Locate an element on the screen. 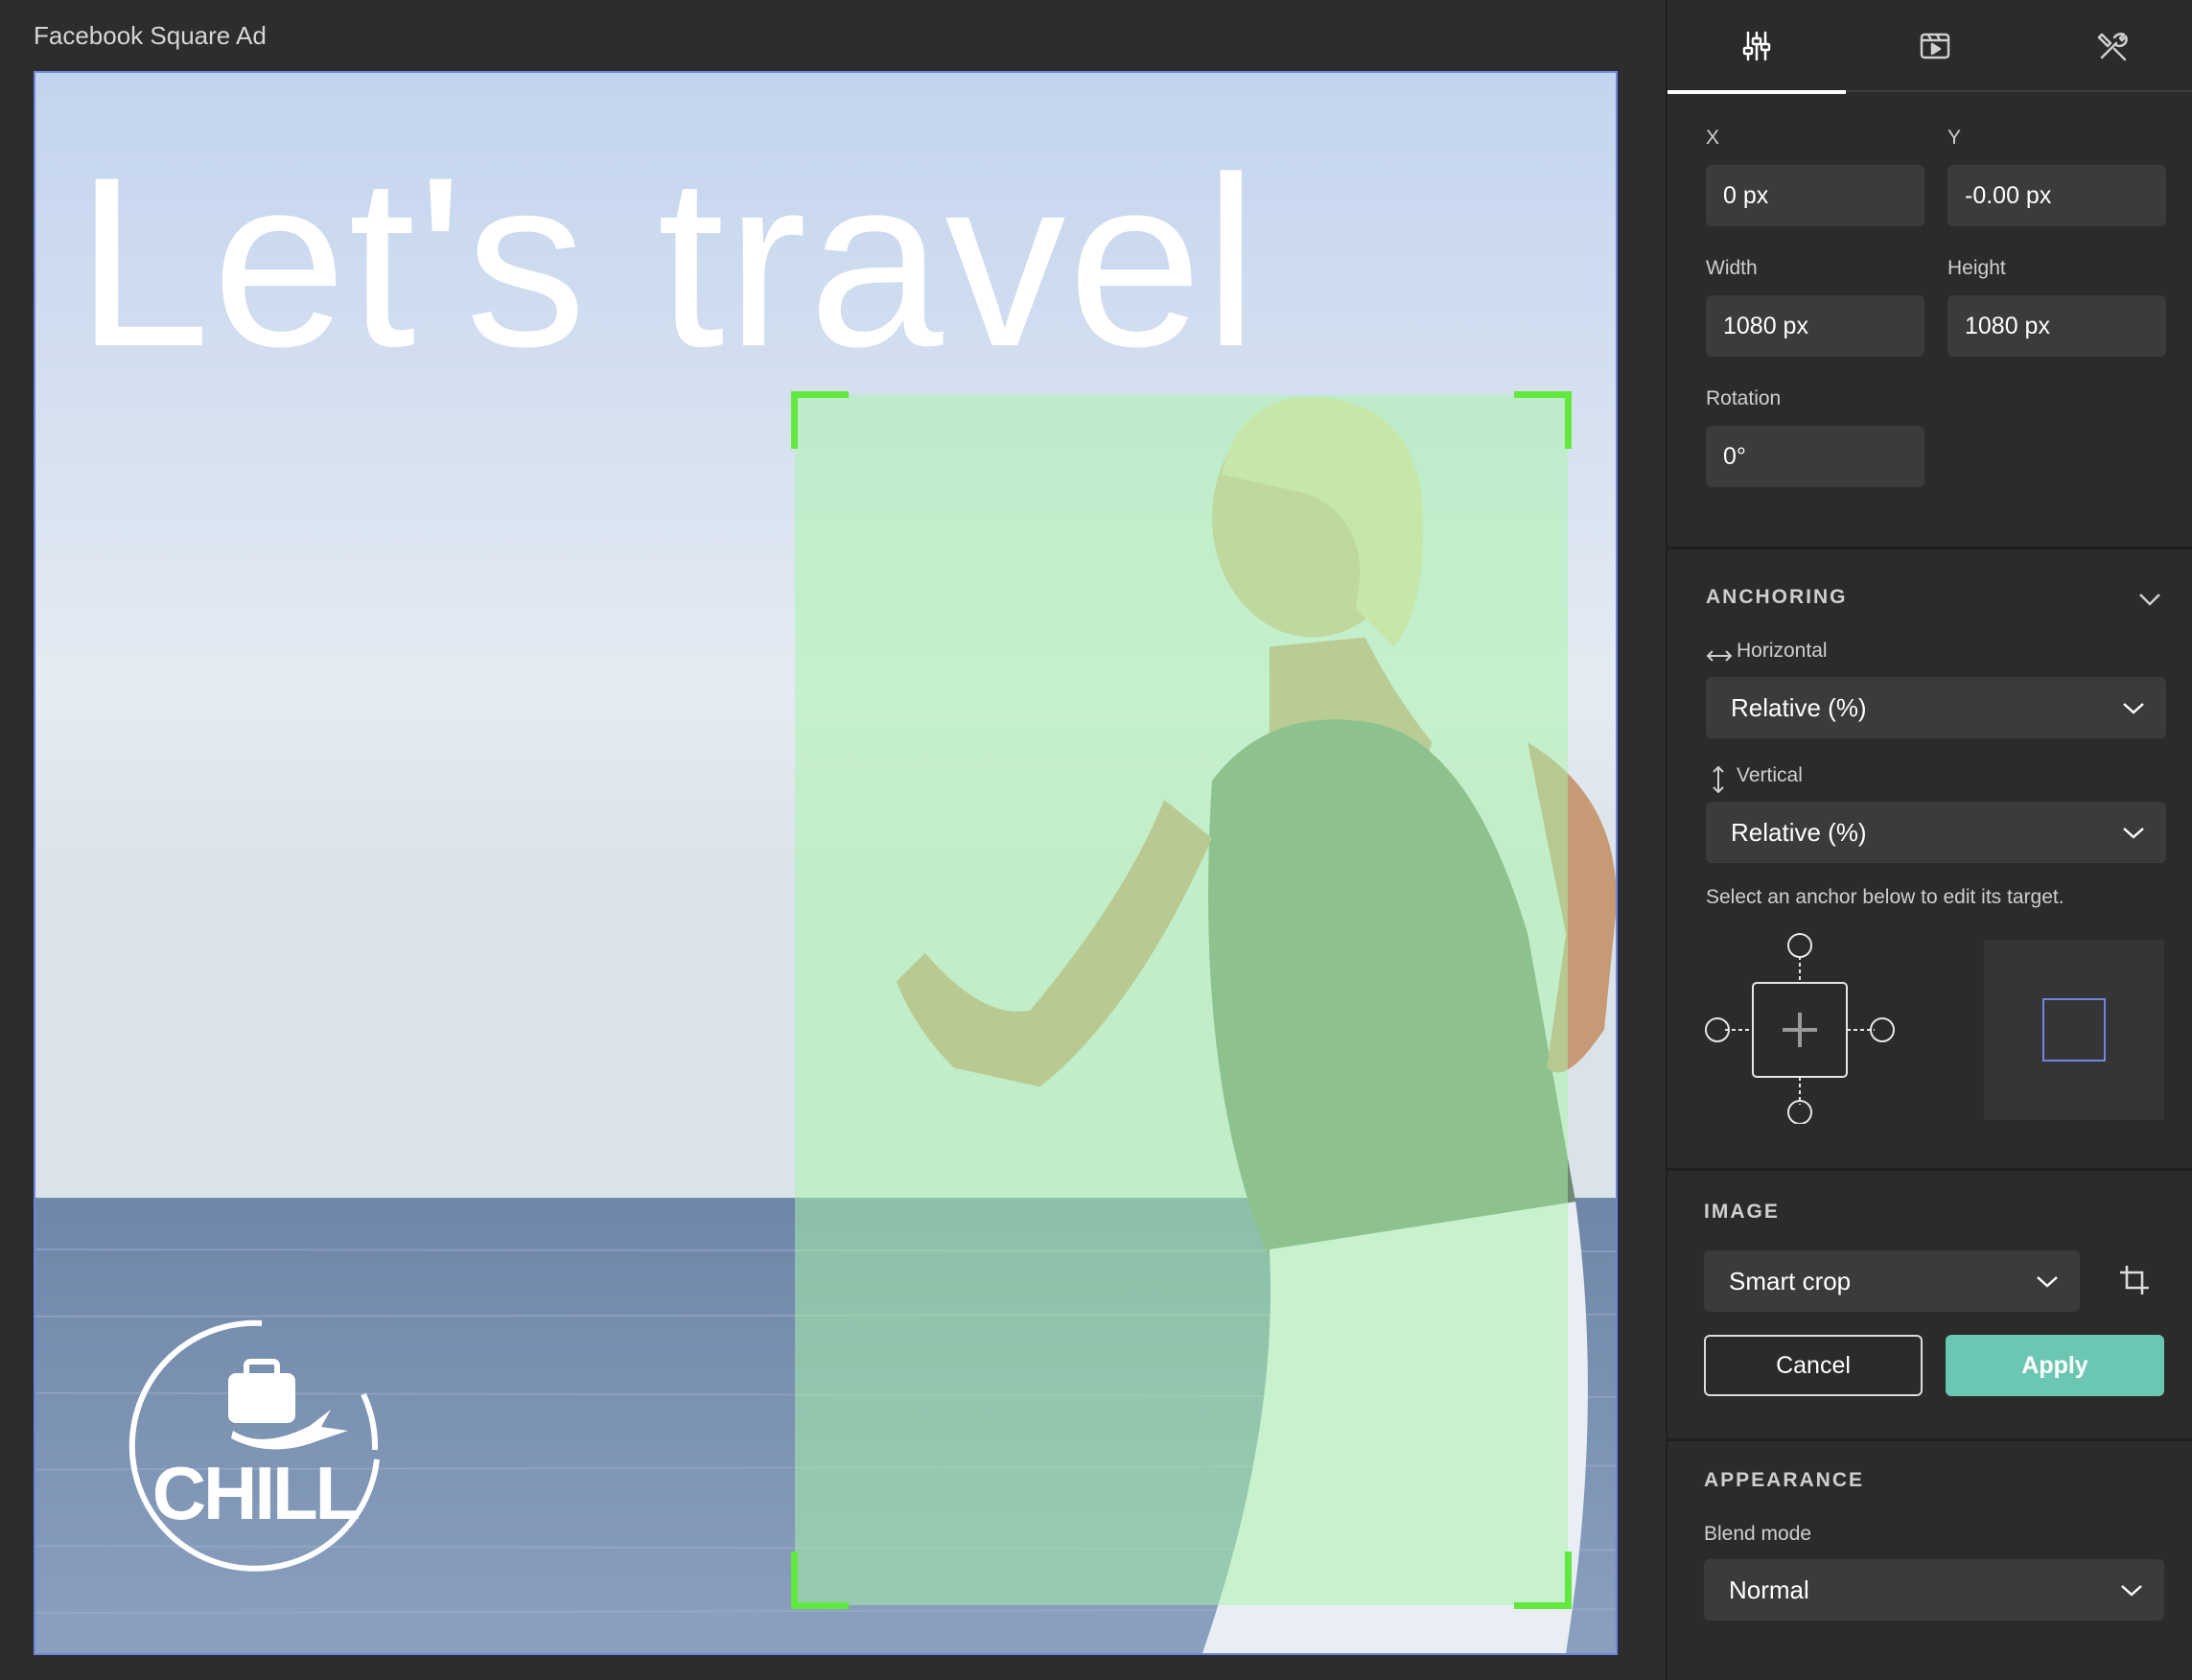 This screenshot has height=1680, width=2192. crop-handle-bottom-right is located at coordinates (1543, 1580).